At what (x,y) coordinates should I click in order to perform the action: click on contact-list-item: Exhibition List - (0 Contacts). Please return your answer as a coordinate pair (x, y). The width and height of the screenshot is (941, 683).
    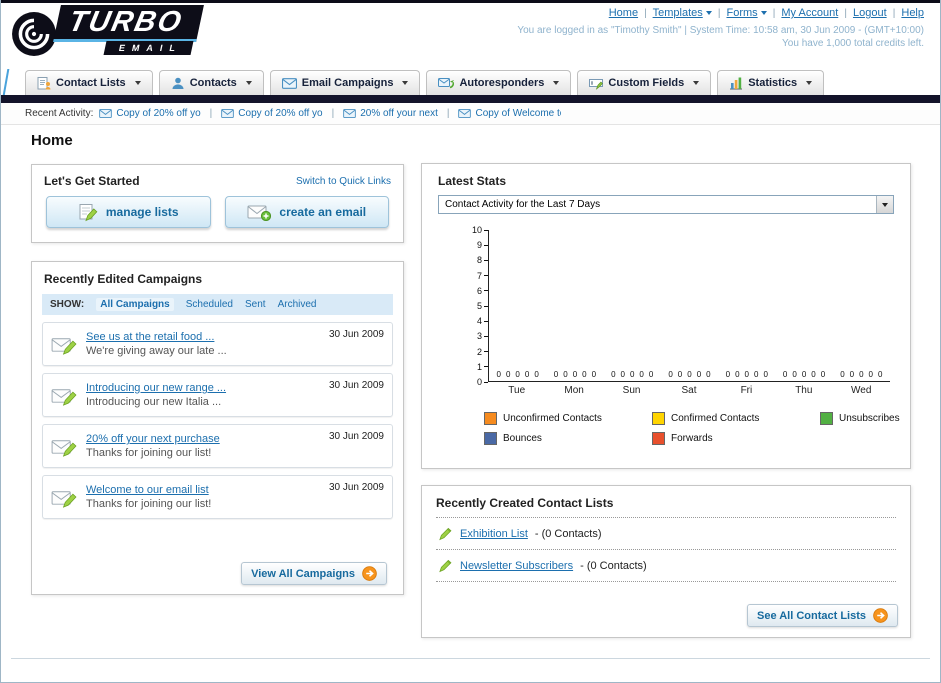
    Looking at the image, I should click on (666, 534).